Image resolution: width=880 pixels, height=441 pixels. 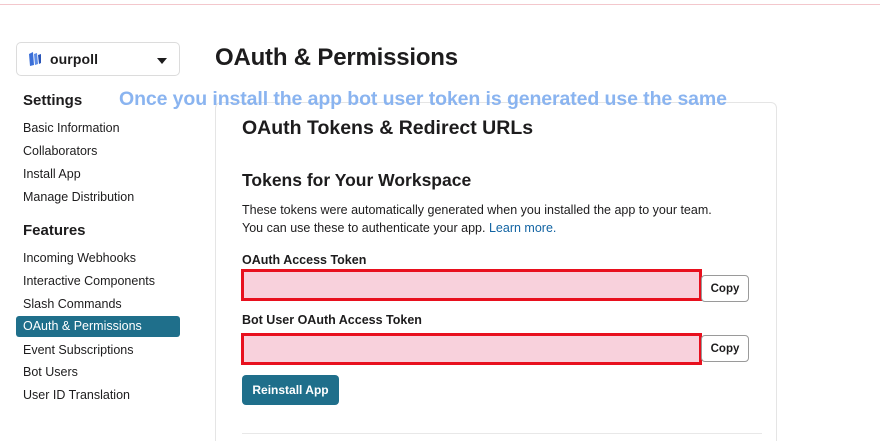 I want to click on features-heading: Features, so click(x=54, y=230).